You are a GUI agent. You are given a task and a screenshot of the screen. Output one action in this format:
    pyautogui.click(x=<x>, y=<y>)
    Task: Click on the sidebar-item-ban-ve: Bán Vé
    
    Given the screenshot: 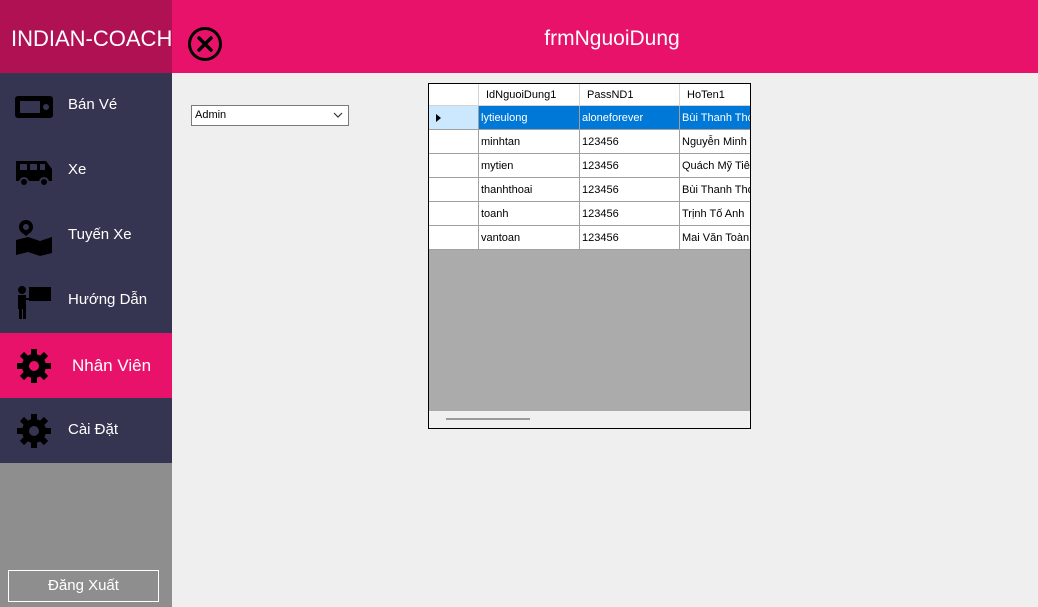 What is the action you would take?
    pyautogui.click(x=86, y=105)
    